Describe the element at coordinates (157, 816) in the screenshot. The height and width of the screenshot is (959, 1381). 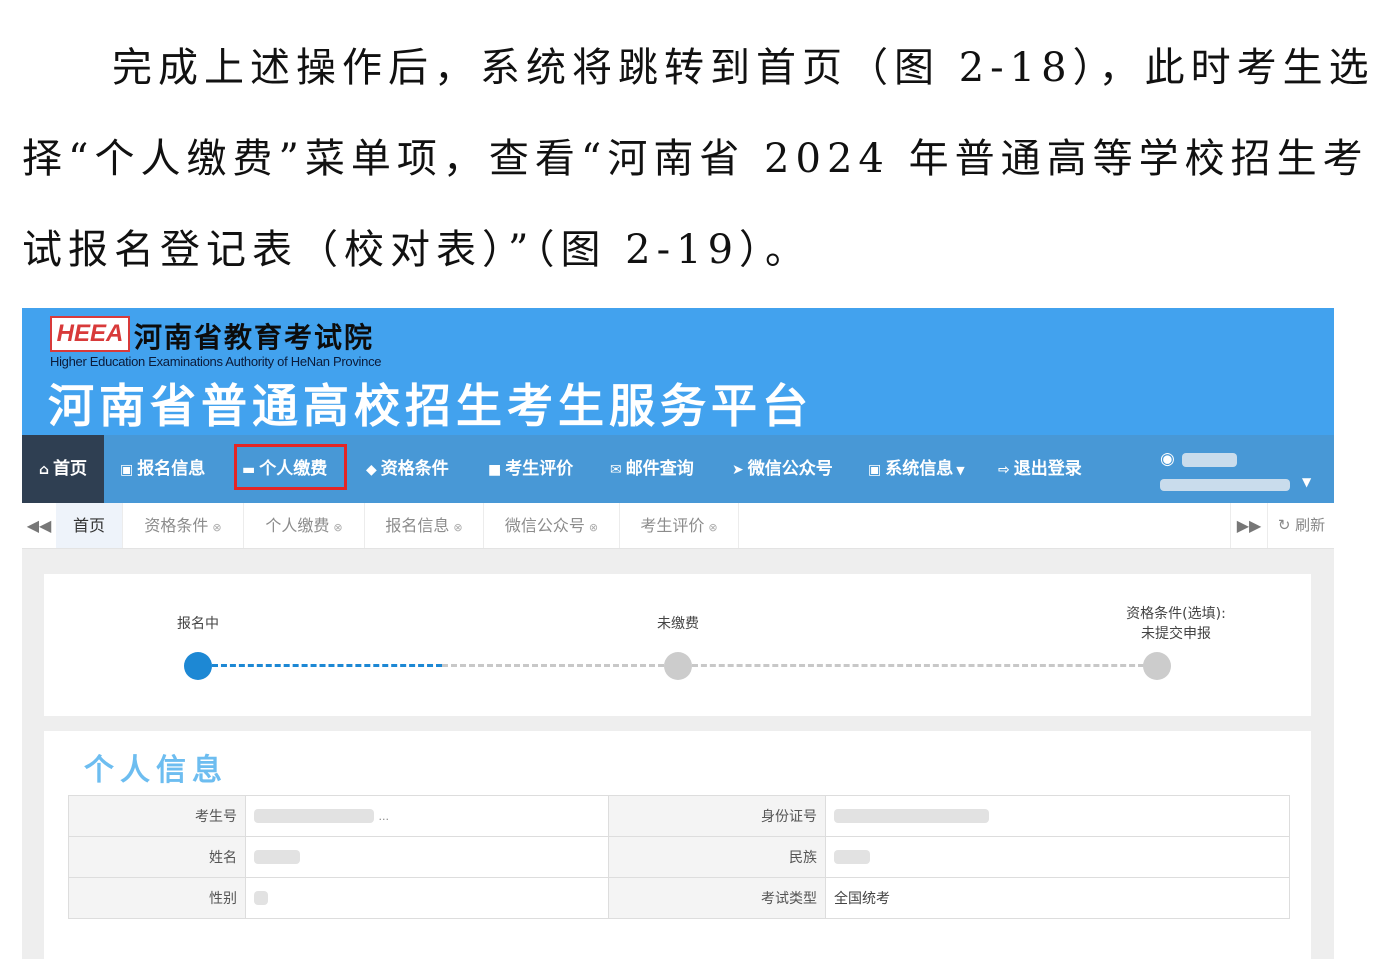
I see `label-exam-number: 考生号` at that location.